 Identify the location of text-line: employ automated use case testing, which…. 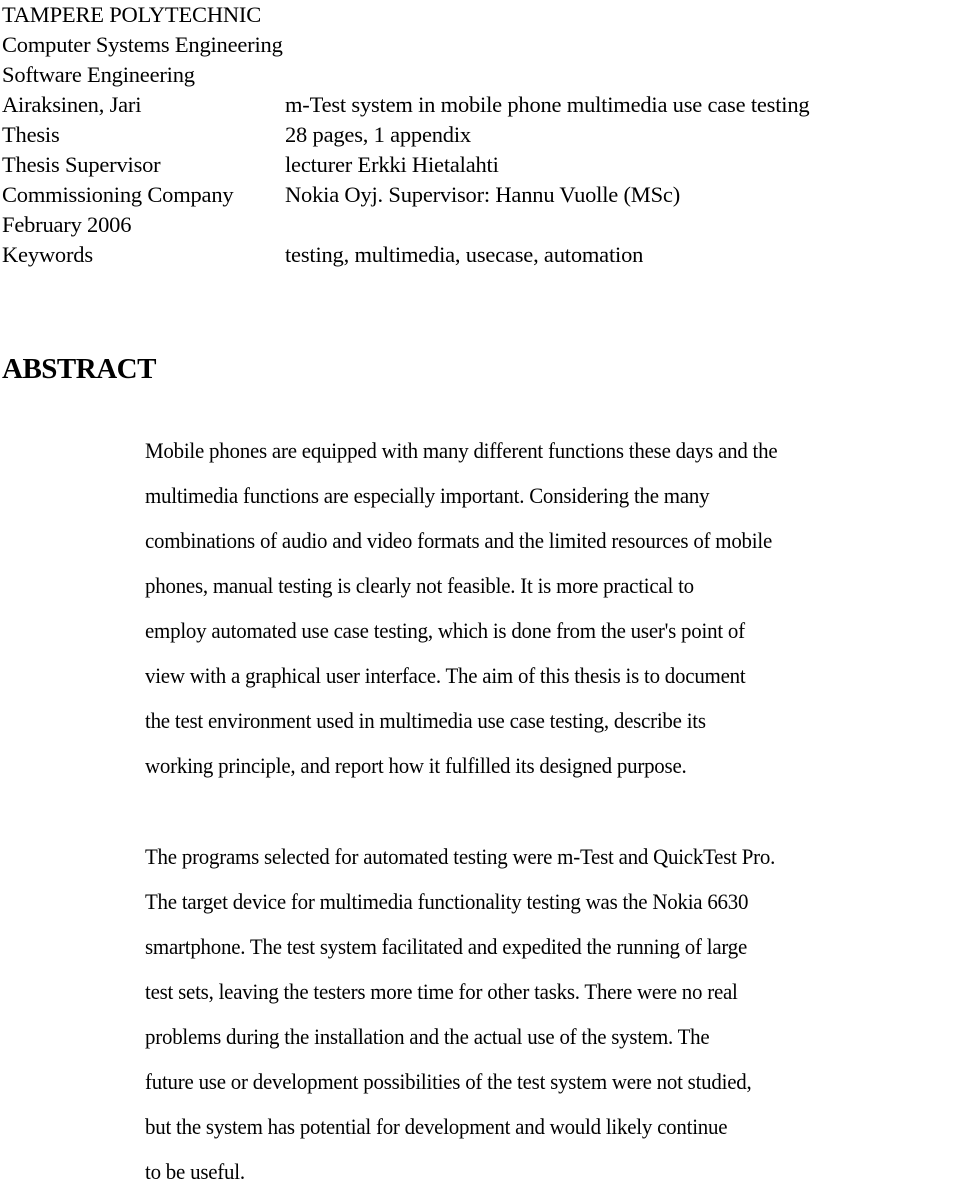
(445, 630).